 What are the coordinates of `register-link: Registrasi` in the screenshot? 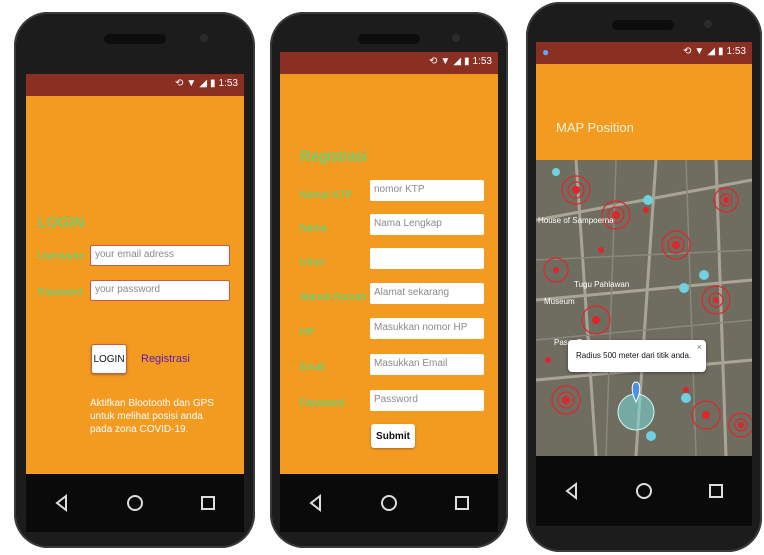 It's located at (165, 359).